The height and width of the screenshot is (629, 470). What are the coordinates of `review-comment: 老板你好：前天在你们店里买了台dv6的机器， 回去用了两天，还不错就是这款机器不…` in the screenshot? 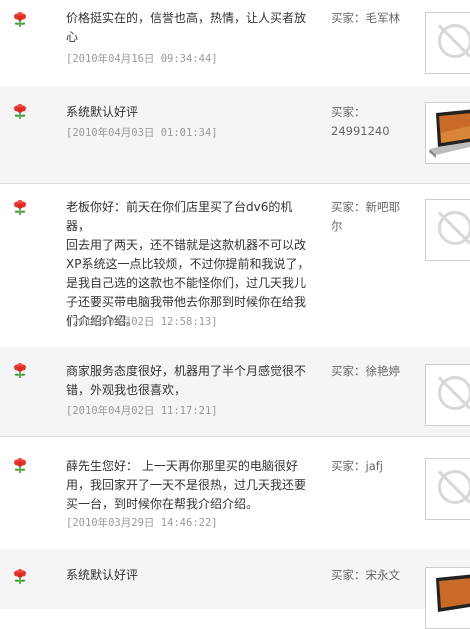 It's located at (188, 264).